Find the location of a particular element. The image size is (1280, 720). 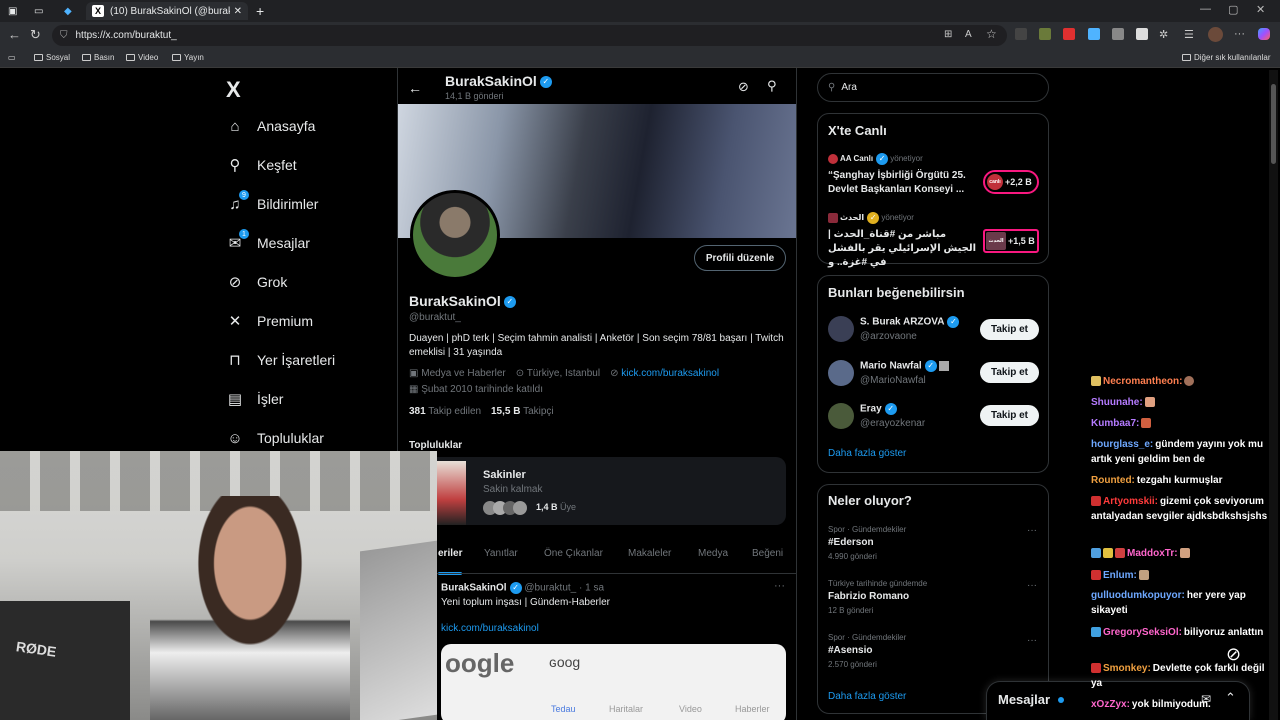

x-logo-icon: X is located at coordinates (233, 90).